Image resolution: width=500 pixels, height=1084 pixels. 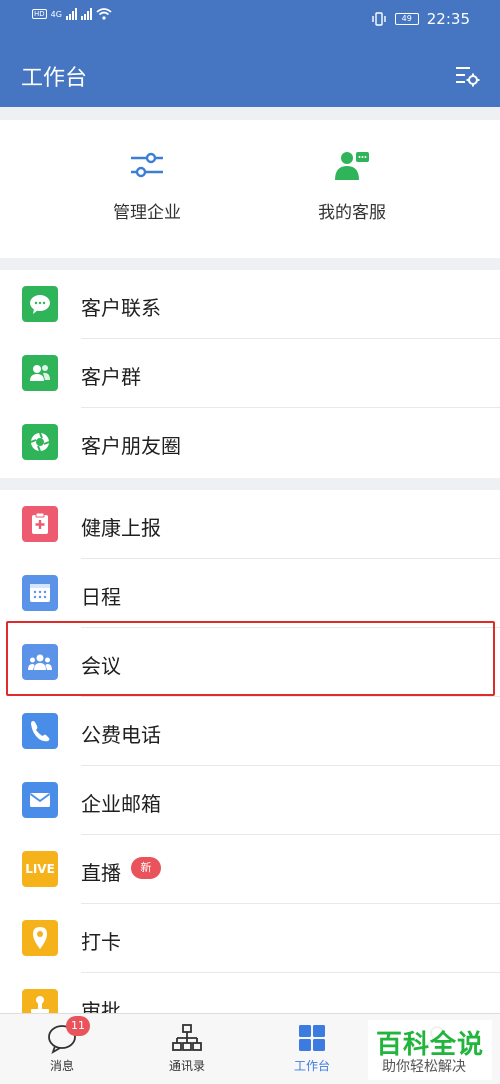 What do you see at coordinates (352, 186) in the screenshot?
I see `my-customer-service-button: 我的客服` at bounding box center [352, 186].